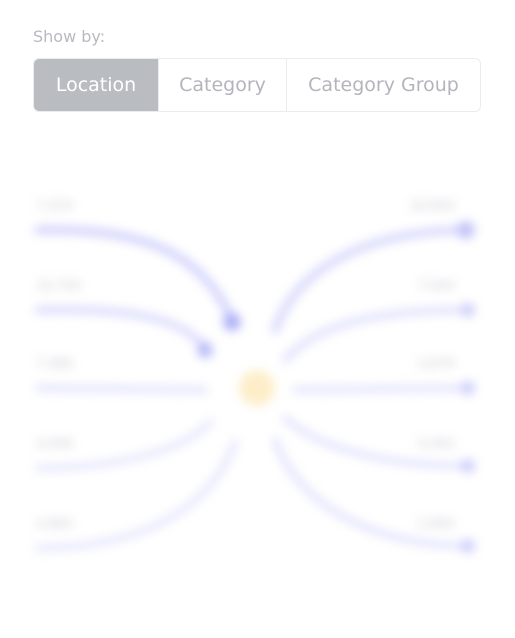  I want to click on right-label-2: 7,943, so click(436, 286).